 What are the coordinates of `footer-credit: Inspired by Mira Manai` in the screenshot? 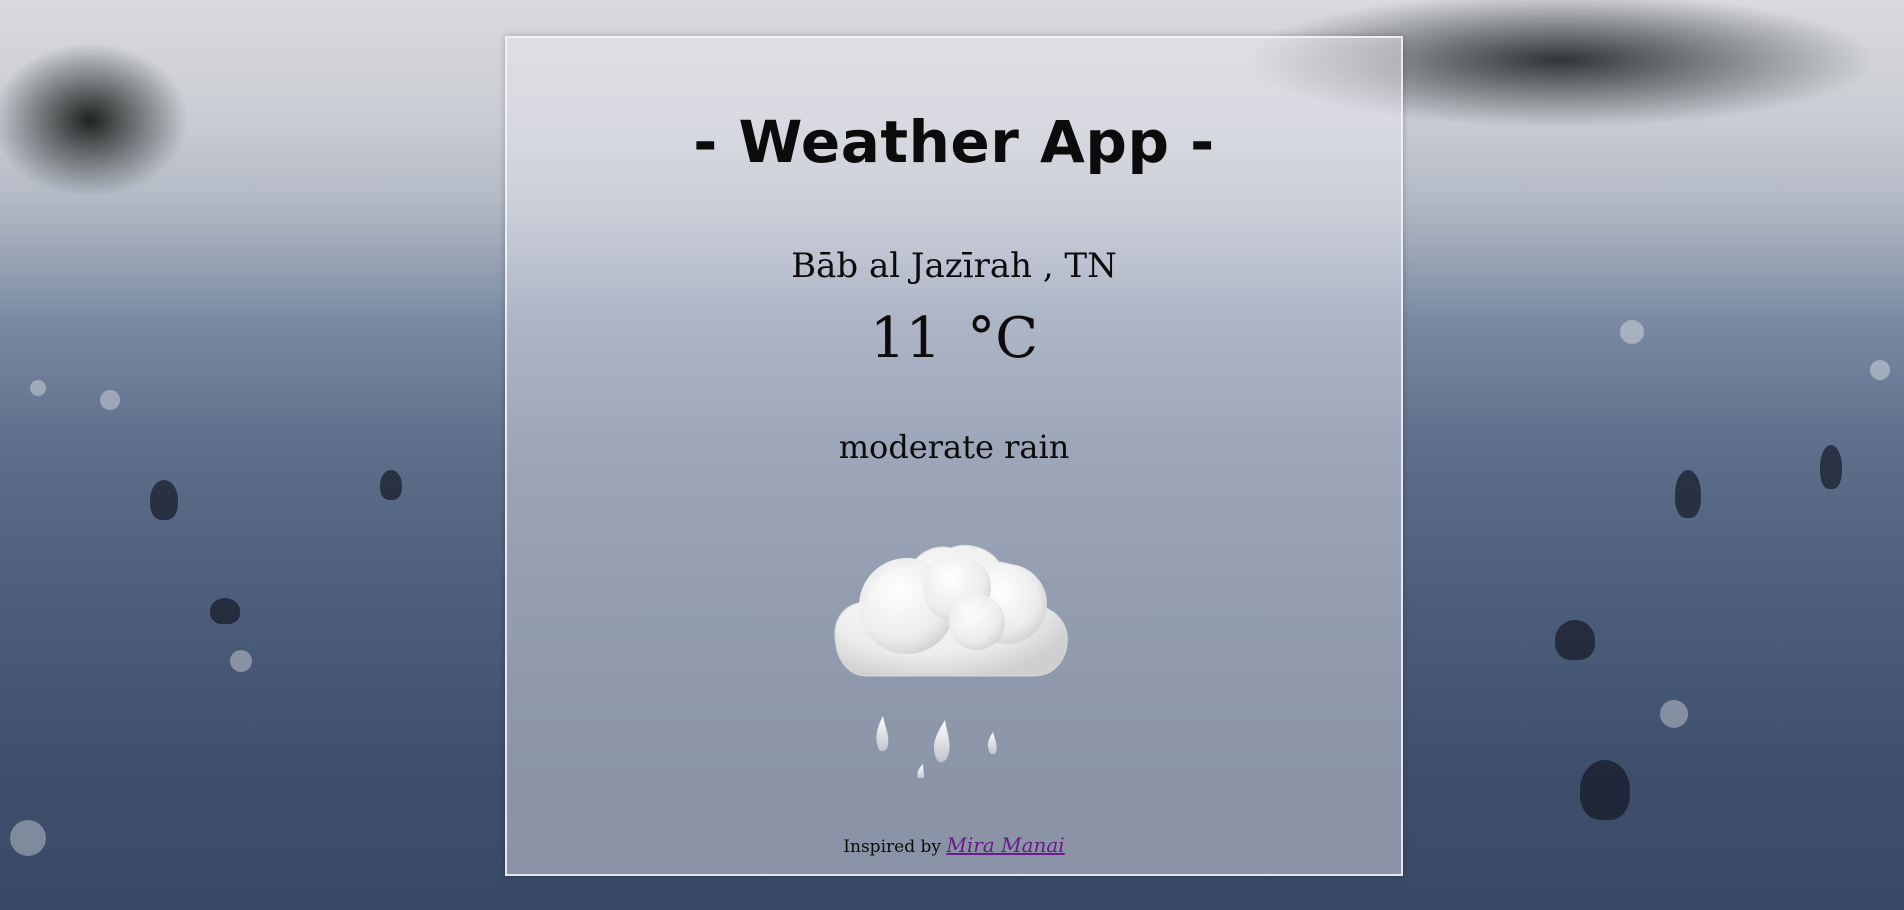 It's located at (954, 845).